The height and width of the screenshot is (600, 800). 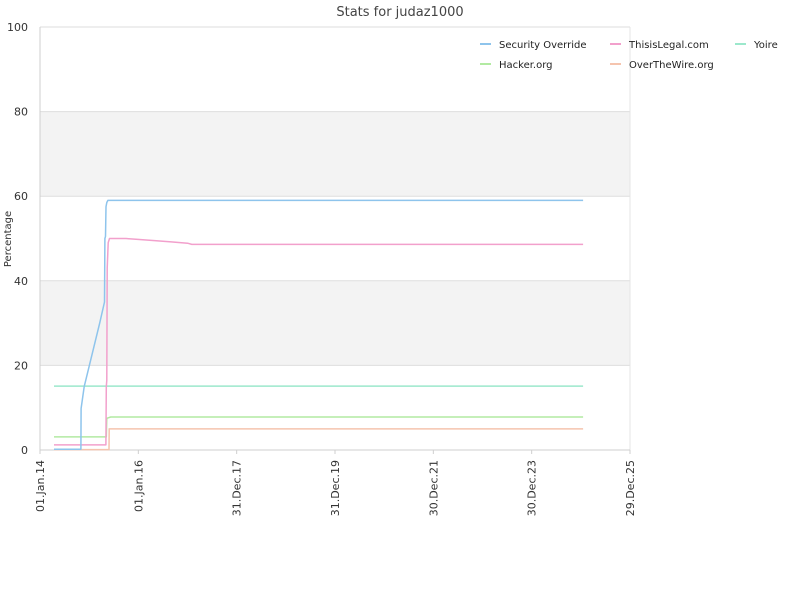 What do you see at coordinates (21, 196) in the screenshot?
I see `y-tick-label: 60` at bounding box center [21, 196].